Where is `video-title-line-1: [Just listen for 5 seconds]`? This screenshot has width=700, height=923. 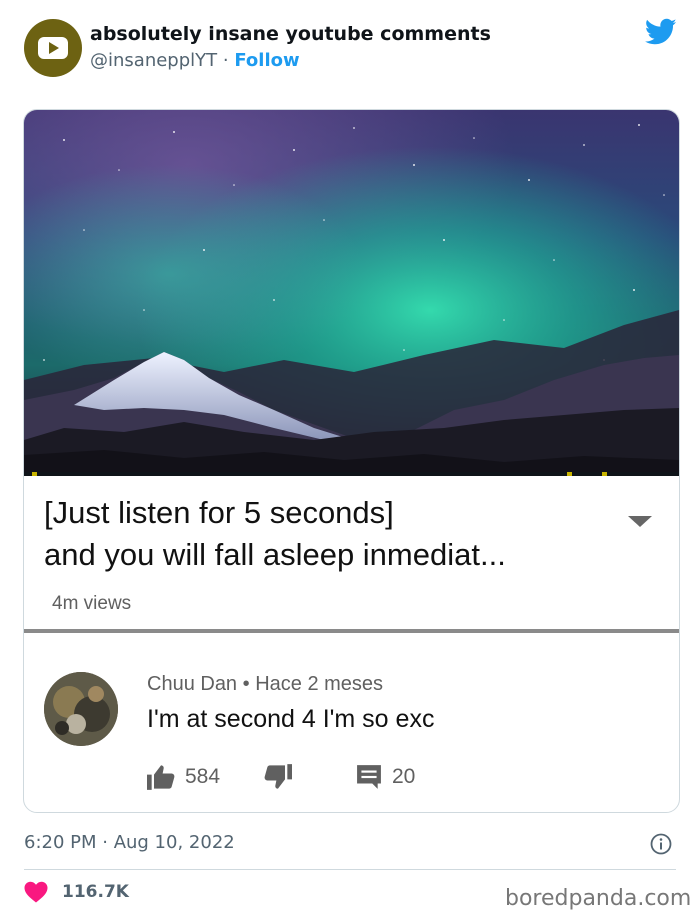 video-title-line-1: [Just listen for 5 seconds] is located at coordinates (219, 512).